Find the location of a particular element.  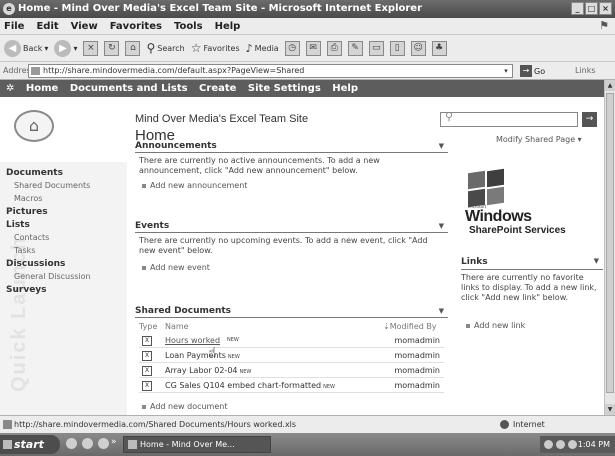

events-menu-icon: ▼ is located at coordinates (441, 226).